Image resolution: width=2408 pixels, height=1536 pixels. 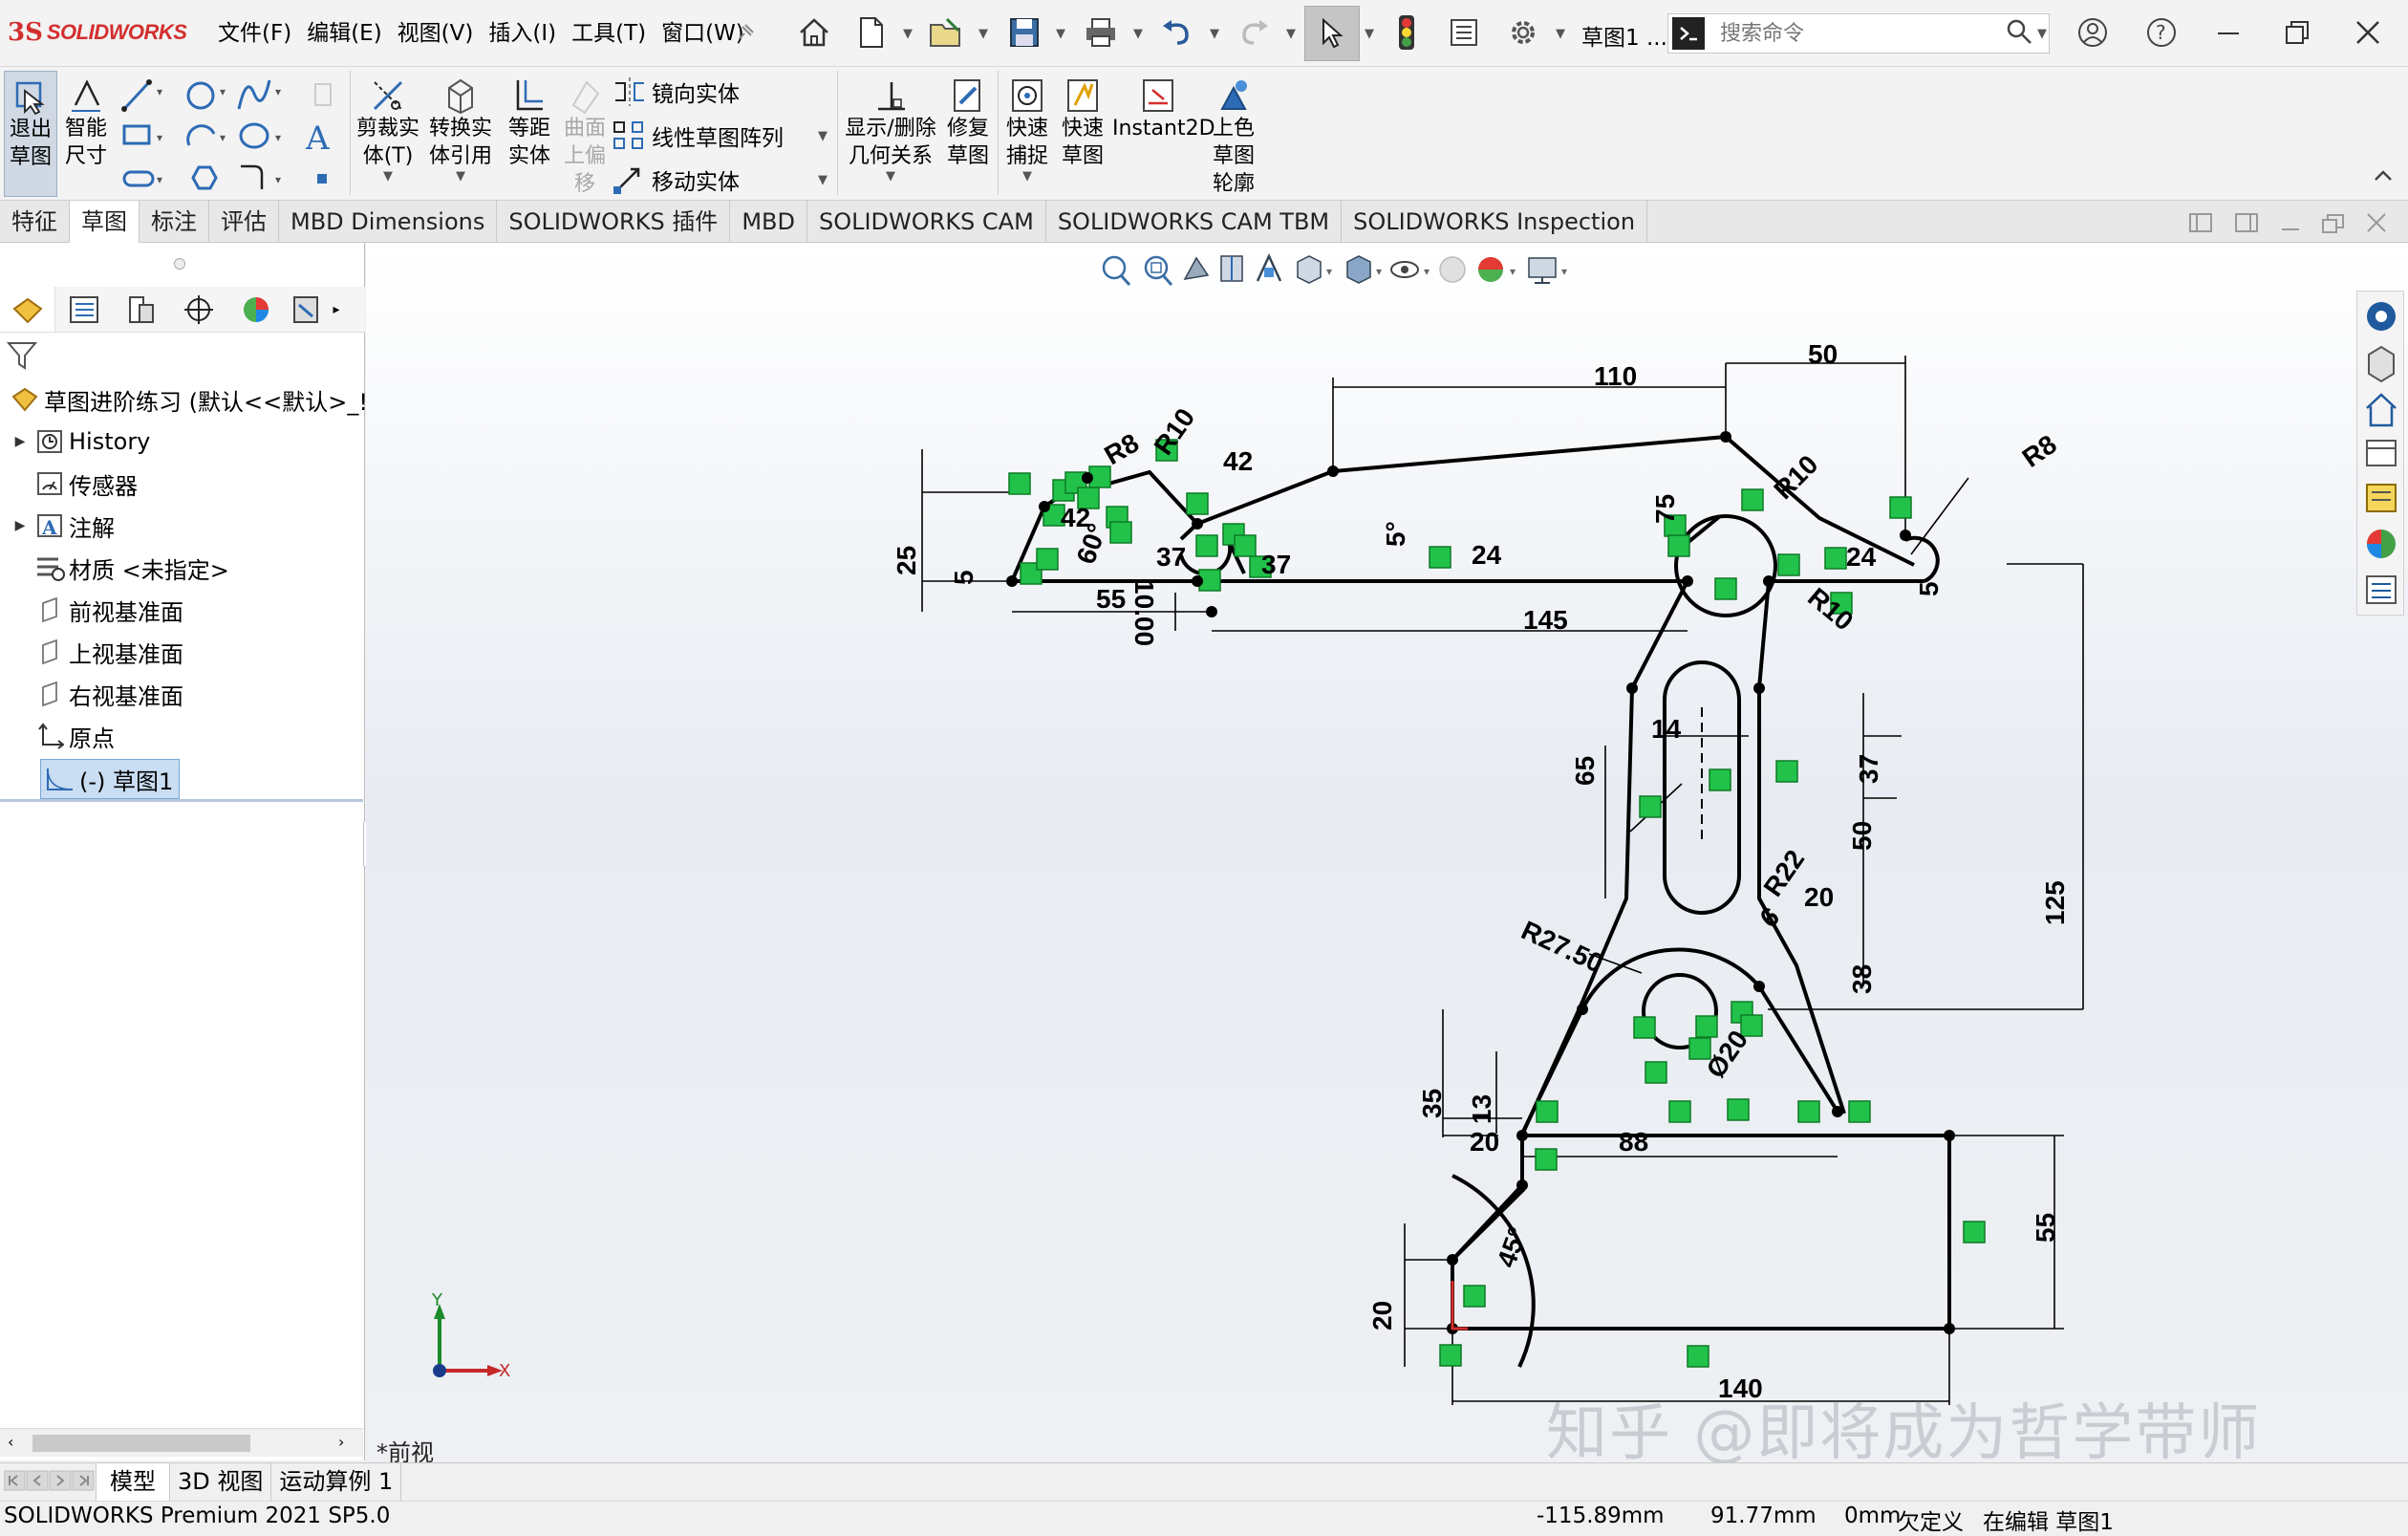 What do you see at coordinates (1667, 729) in the screenshot?
I see `dim-d14: 14` at bounding box center [1667, 729].